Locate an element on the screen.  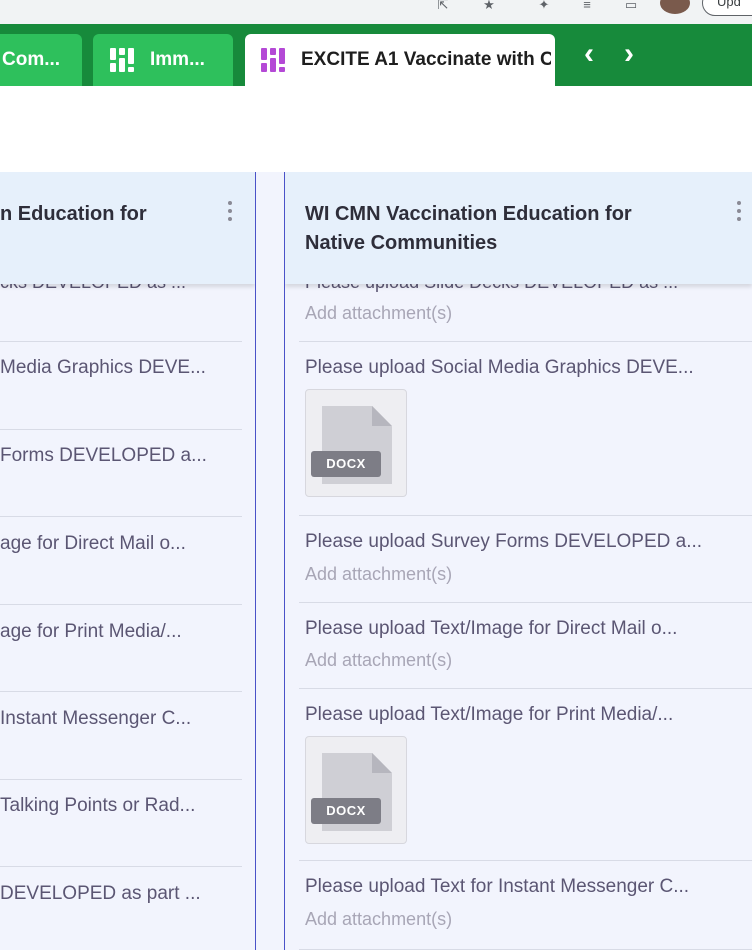
media-icon: ≡ is located at coordinates (587, 7).